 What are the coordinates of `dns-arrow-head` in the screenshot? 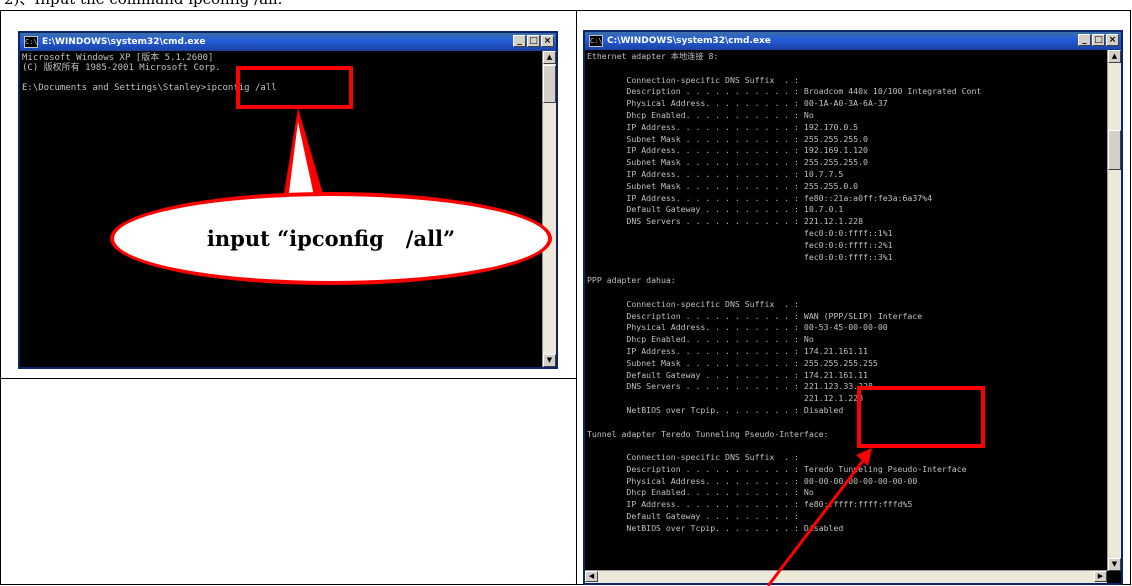 It's located at (864, 457).